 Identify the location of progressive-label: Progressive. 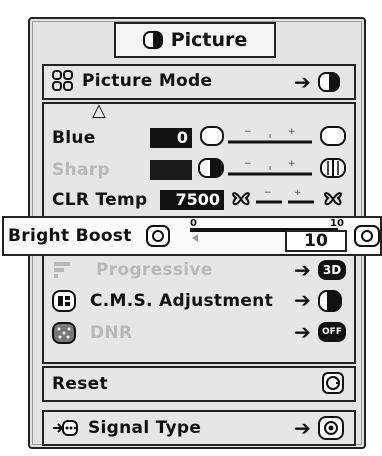
(154, 270).